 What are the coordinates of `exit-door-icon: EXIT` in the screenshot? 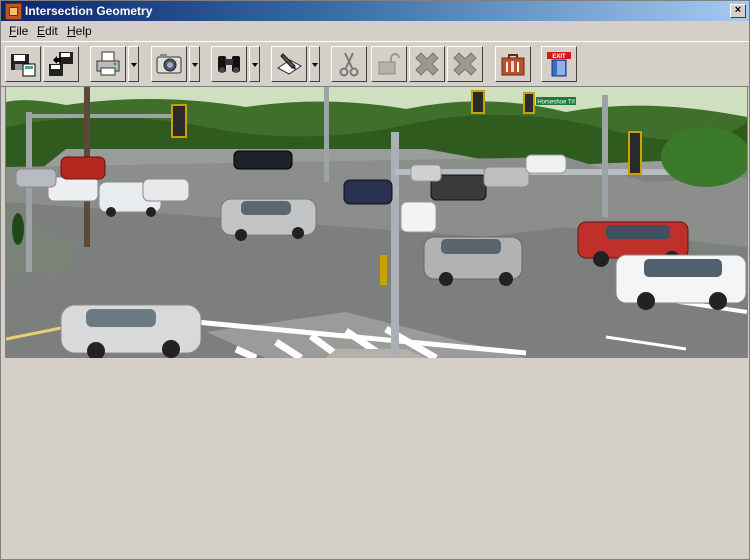 It's located at (559, 64).